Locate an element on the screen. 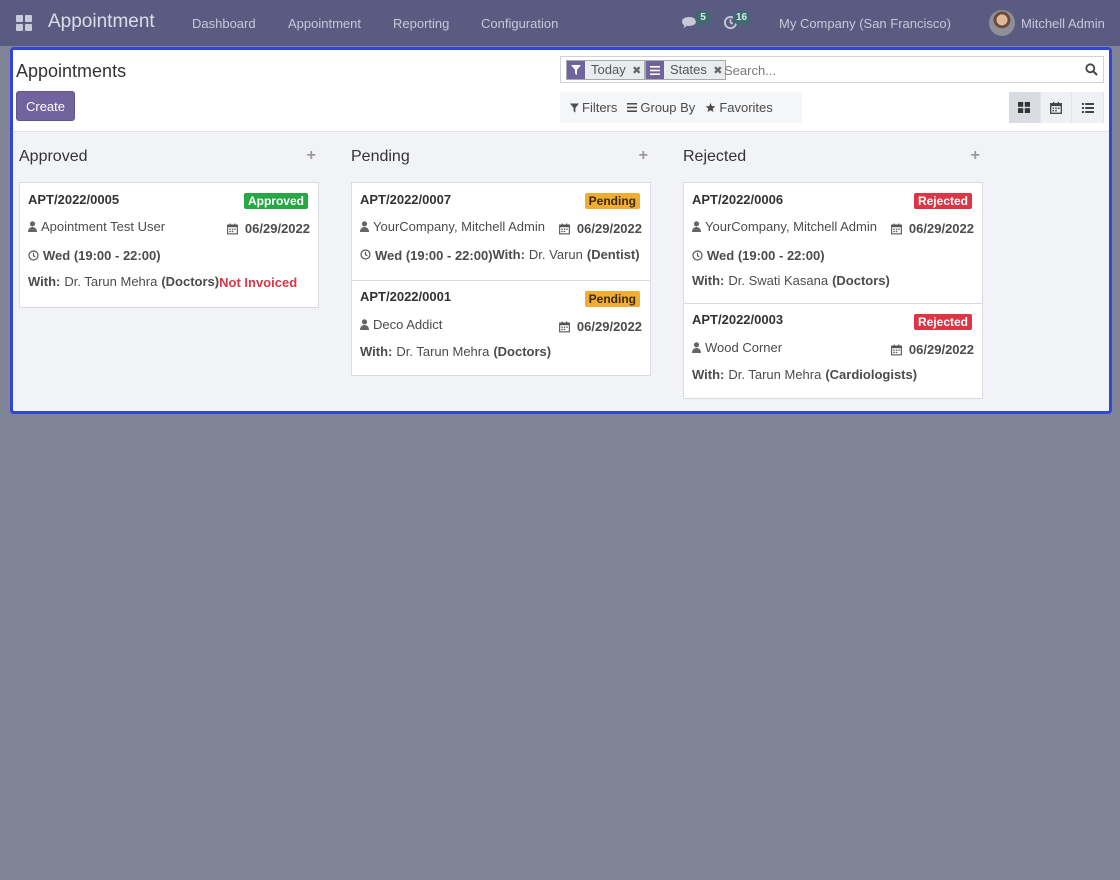 The width and height of the screenshot is (1120, 880). group-by-button: Group By is located at coordinates (656, 107).